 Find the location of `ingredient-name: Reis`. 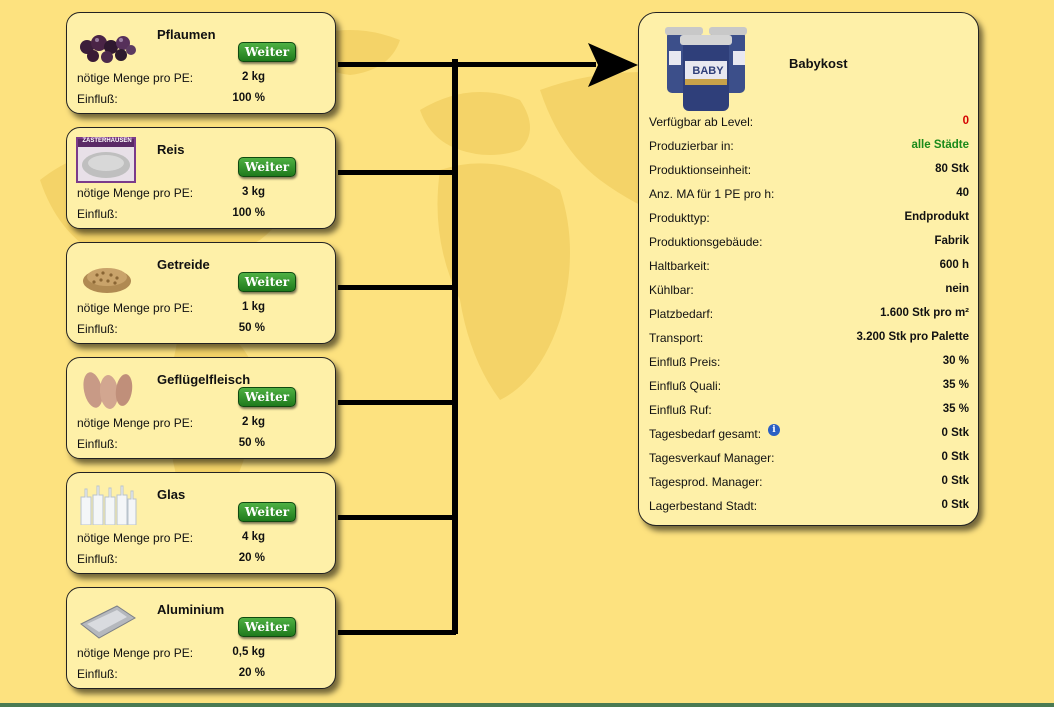

ingredient-name: Reis is located at coordinates (171, 149).